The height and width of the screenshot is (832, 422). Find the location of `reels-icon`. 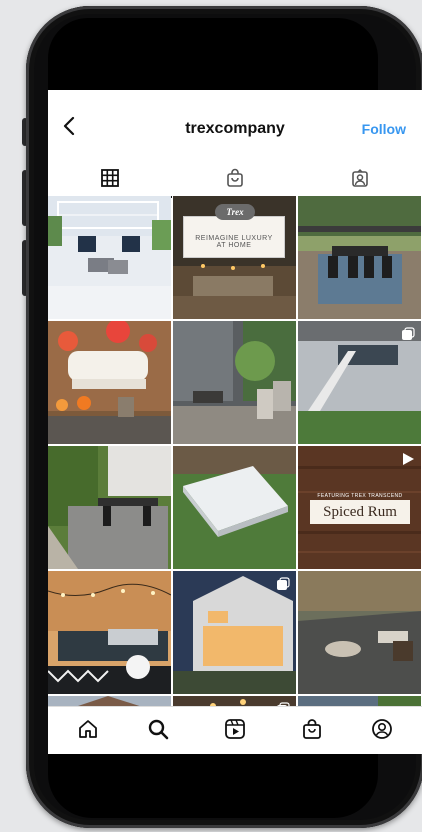

reels-icon is located at coordinates (235, 731).